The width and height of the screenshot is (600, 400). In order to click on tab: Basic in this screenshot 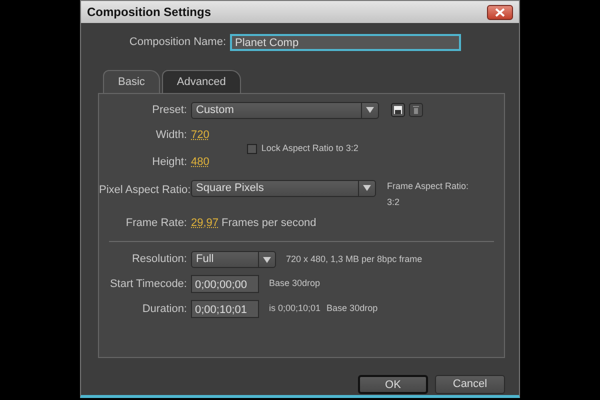, I will do `click(131, 81)`.